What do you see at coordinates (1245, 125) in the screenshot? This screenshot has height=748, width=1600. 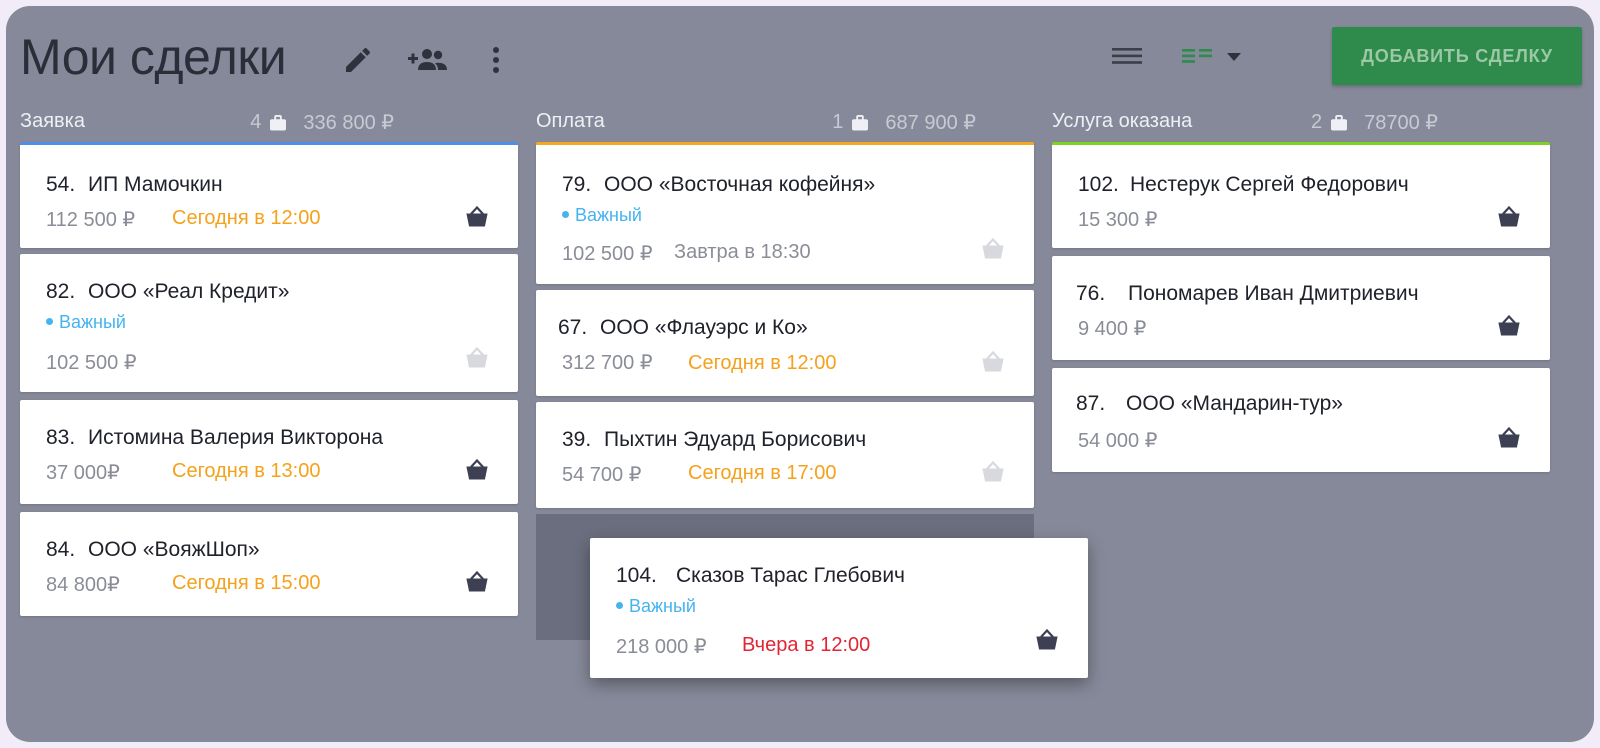 I see `column-header-service-done: Услуга оказана 2 78700 ₽` at bounding box center [1245, 125].